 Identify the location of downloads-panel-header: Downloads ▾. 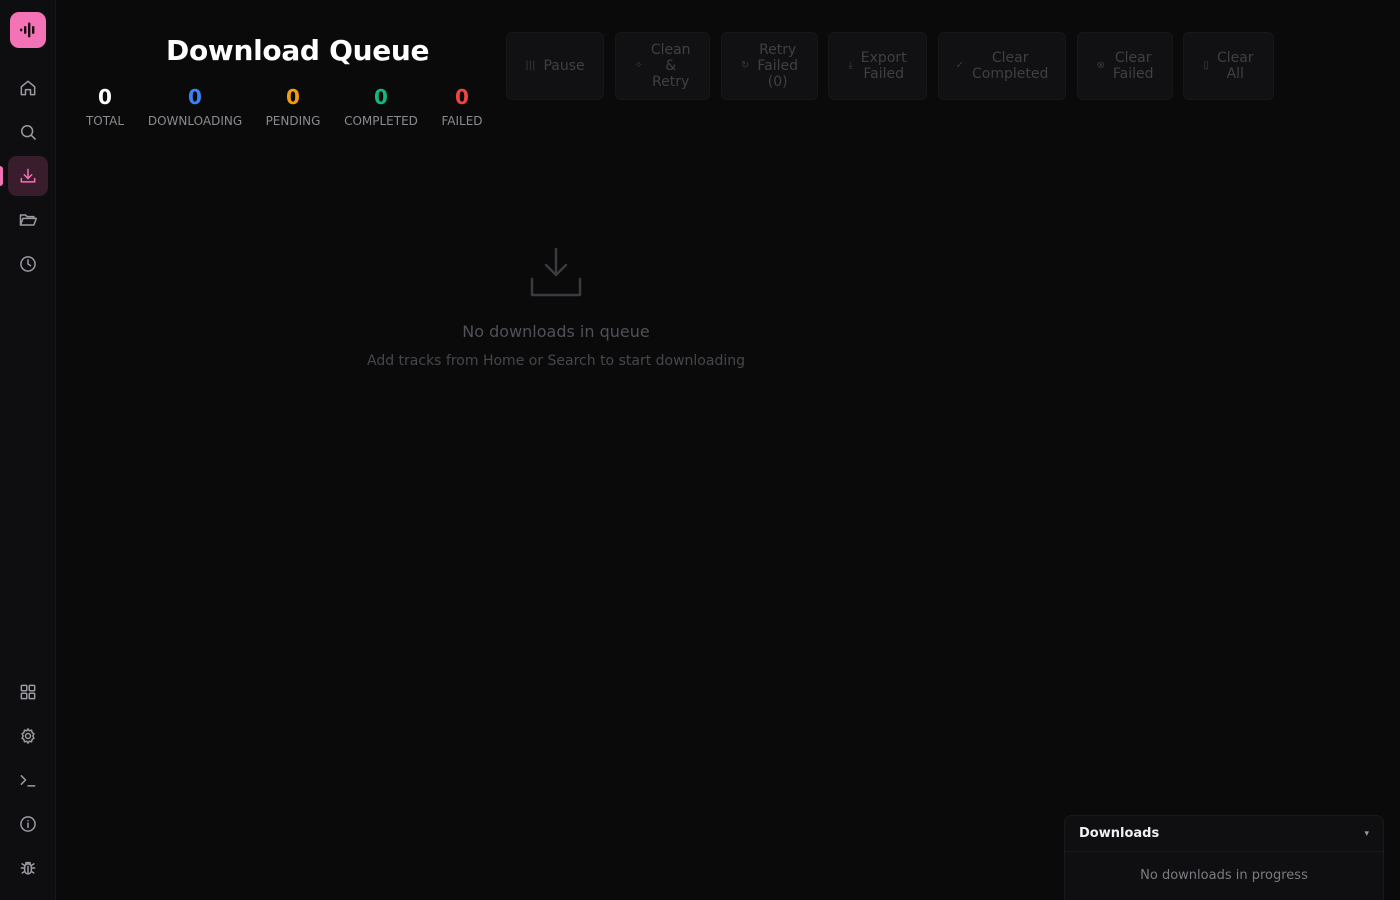
(1224, 834).